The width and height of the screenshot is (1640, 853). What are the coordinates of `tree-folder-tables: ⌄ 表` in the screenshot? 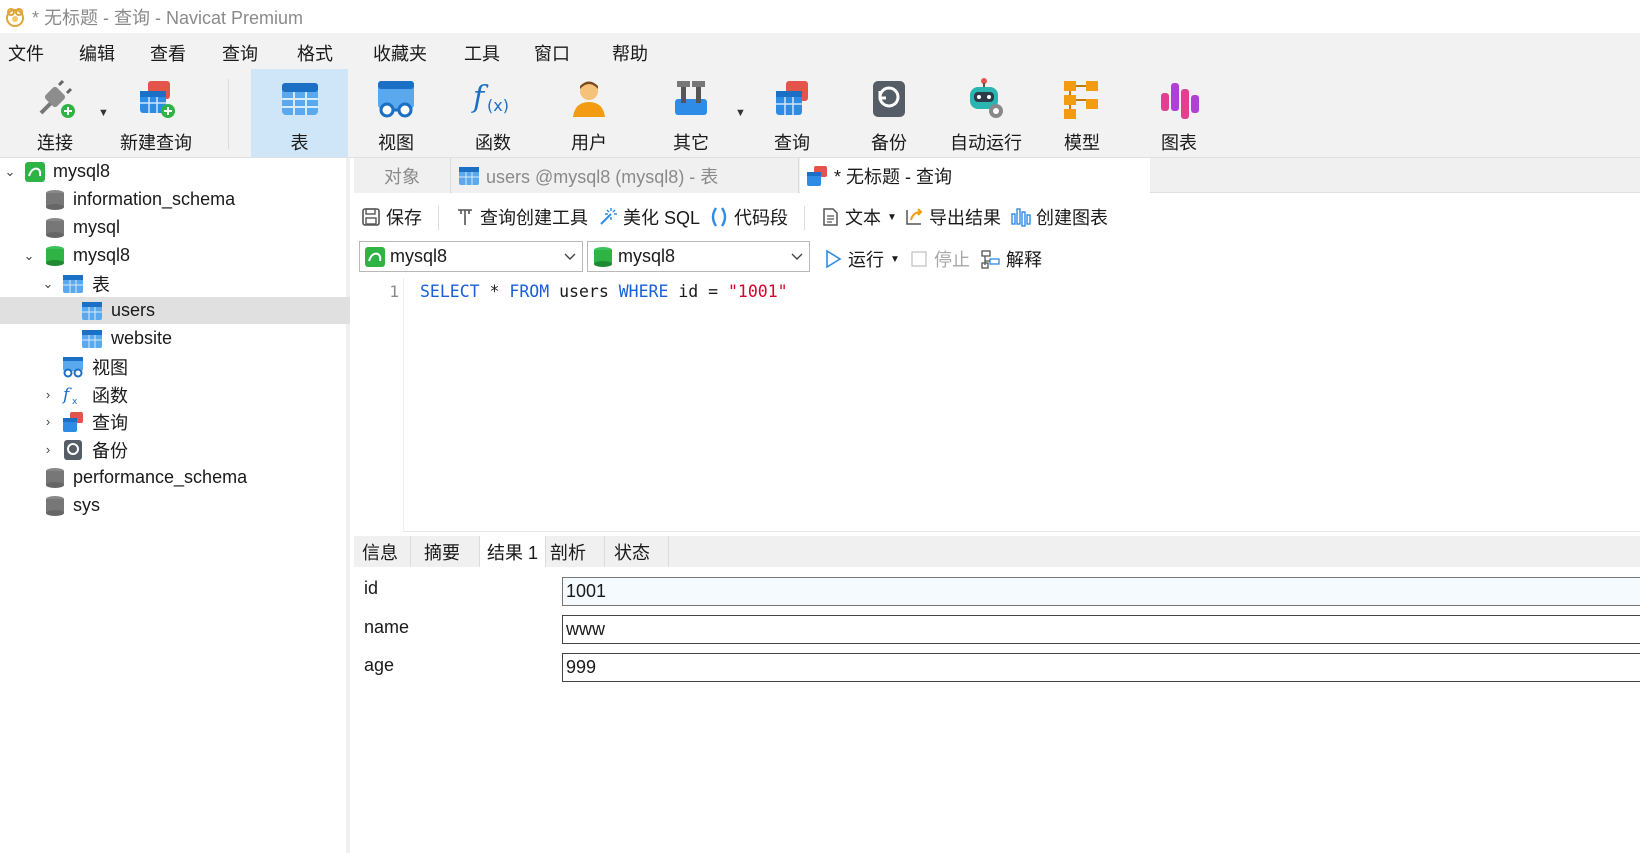 It's located at (175, 283).